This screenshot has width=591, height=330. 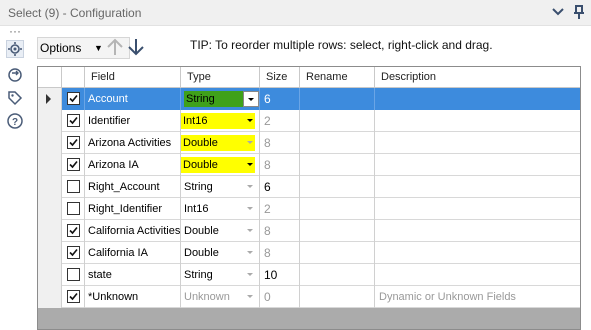 What do you see at coordinates (337, 77) in the screenshot?
I see `header-rename: Rename` at bounding box center [337, 77].